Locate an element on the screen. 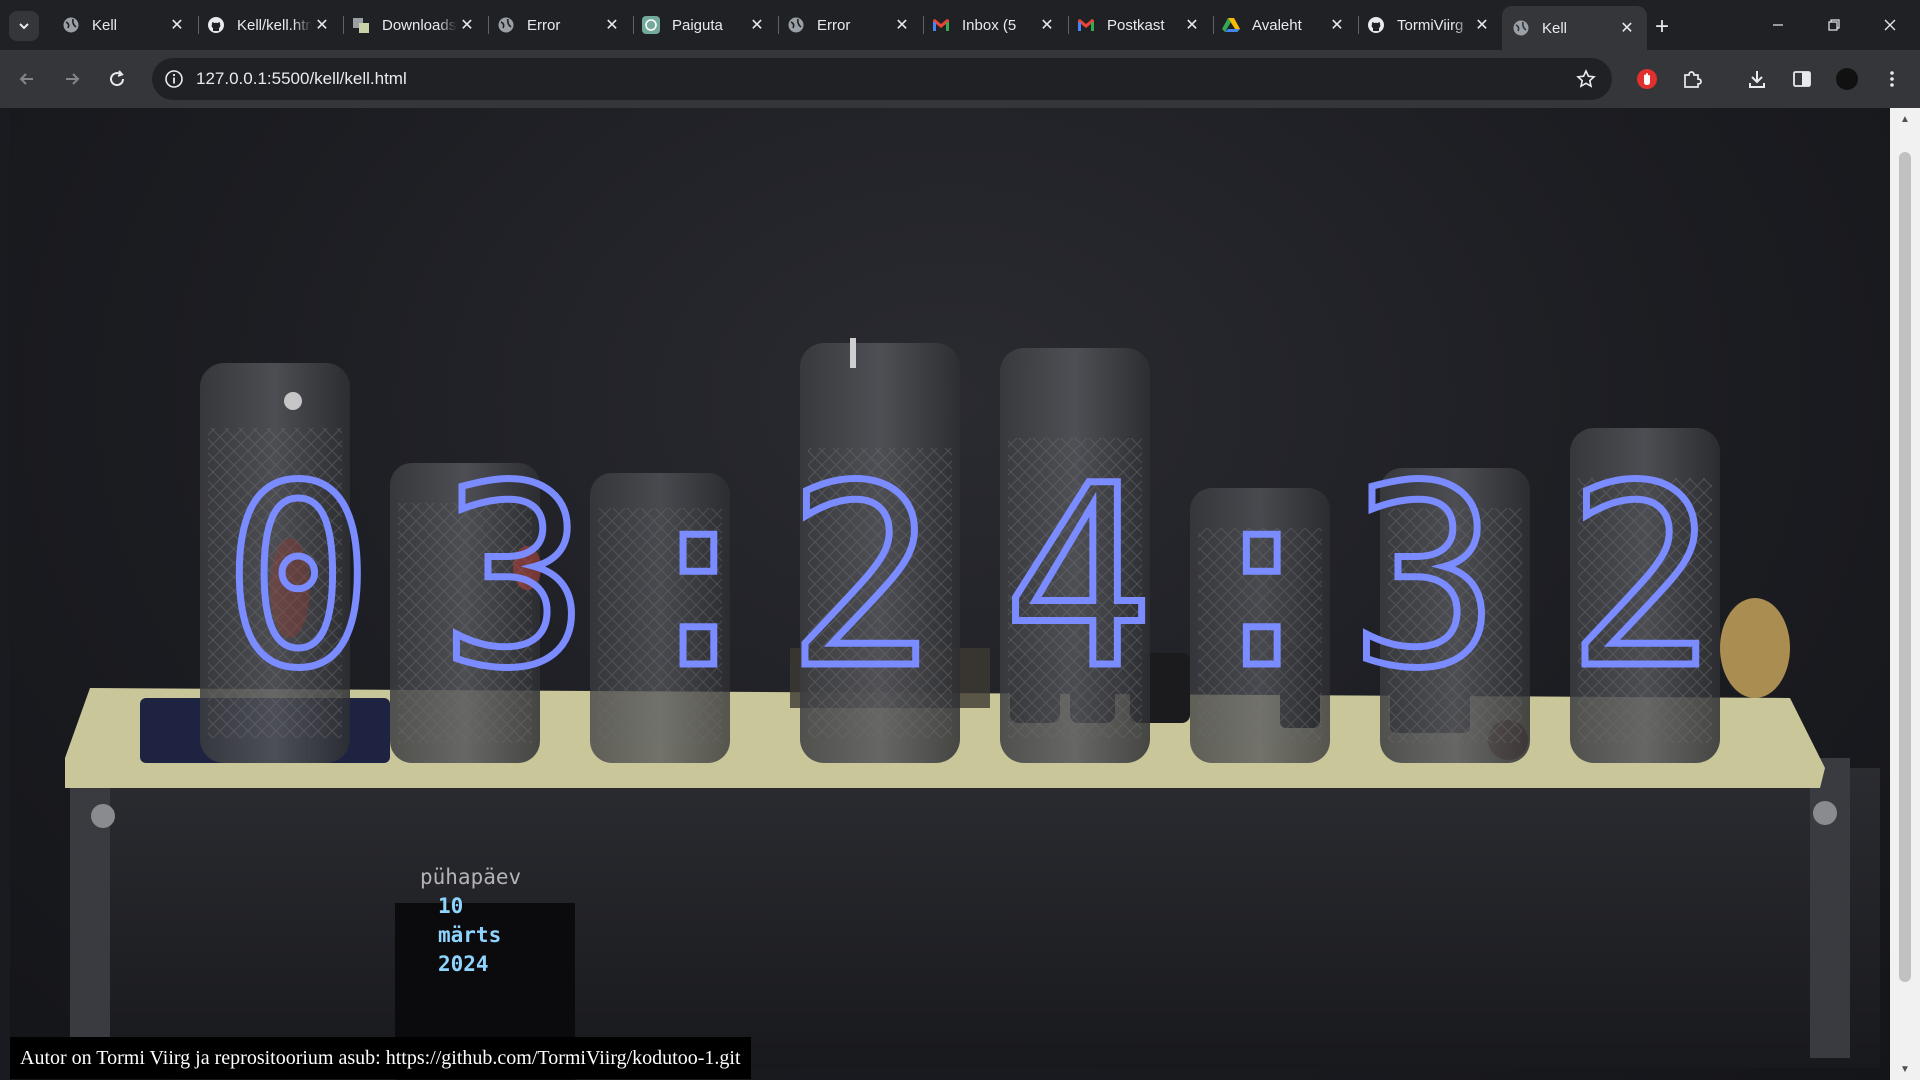  plus-icon: + is located at coordinates (1661, 26).